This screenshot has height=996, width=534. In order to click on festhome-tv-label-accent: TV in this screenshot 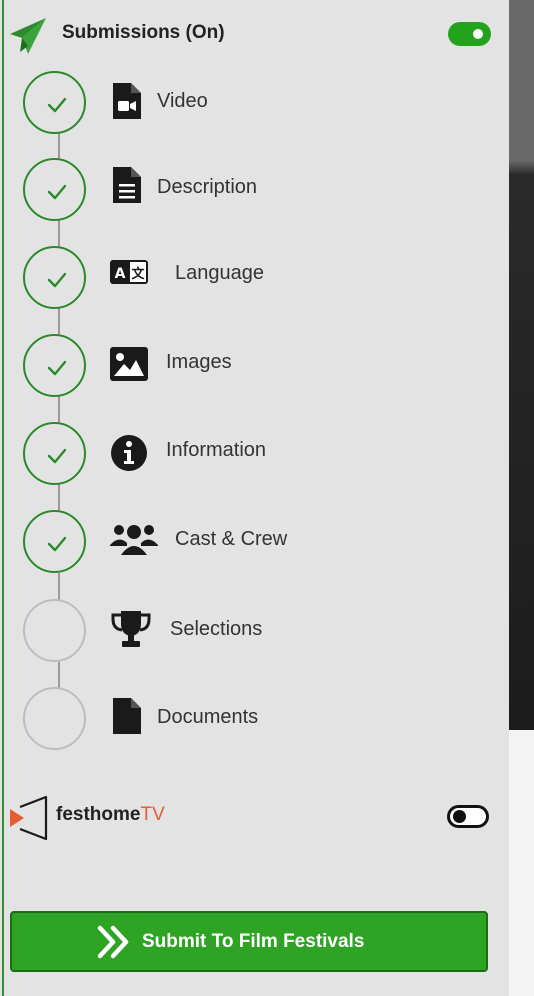, I will do `click(152, 814)`.